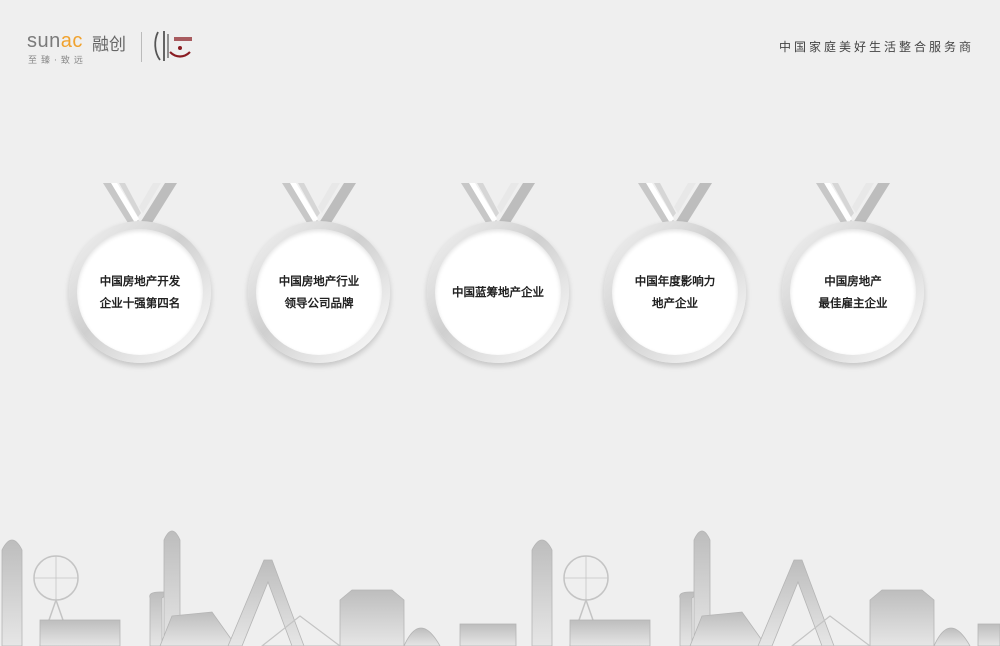 Image resolution: width=1000 pixels, height=646 pixels. What do you see at coordinates (319, 303) in the screenshot?
I see `medal-text-line2: 领导公司品牌` at bounding box center [319, 303].